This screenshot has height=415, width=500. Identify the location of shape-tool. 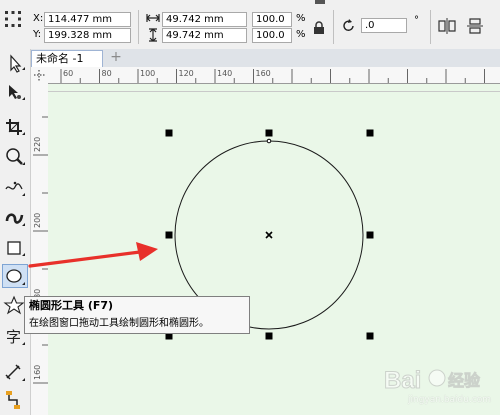
(15, 92).